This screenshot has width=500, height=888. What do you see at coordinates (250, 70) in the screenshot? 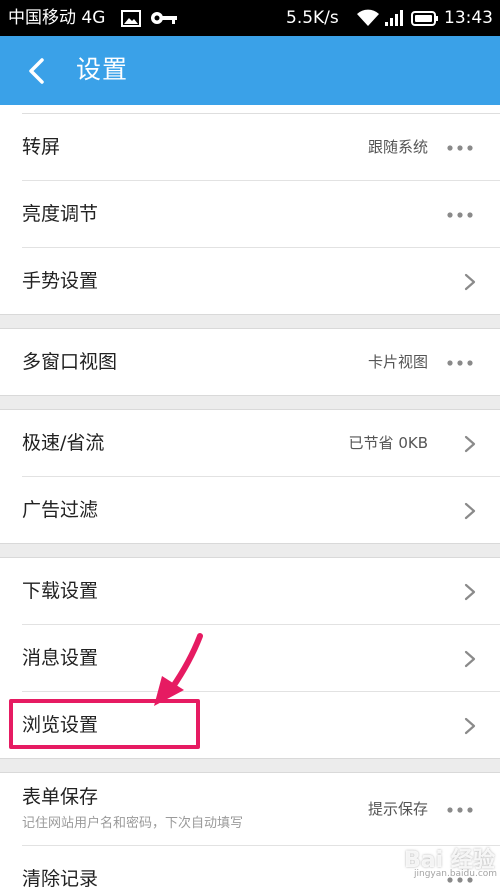
I see `app-bar: 设置` at bounding box center [250, 70].